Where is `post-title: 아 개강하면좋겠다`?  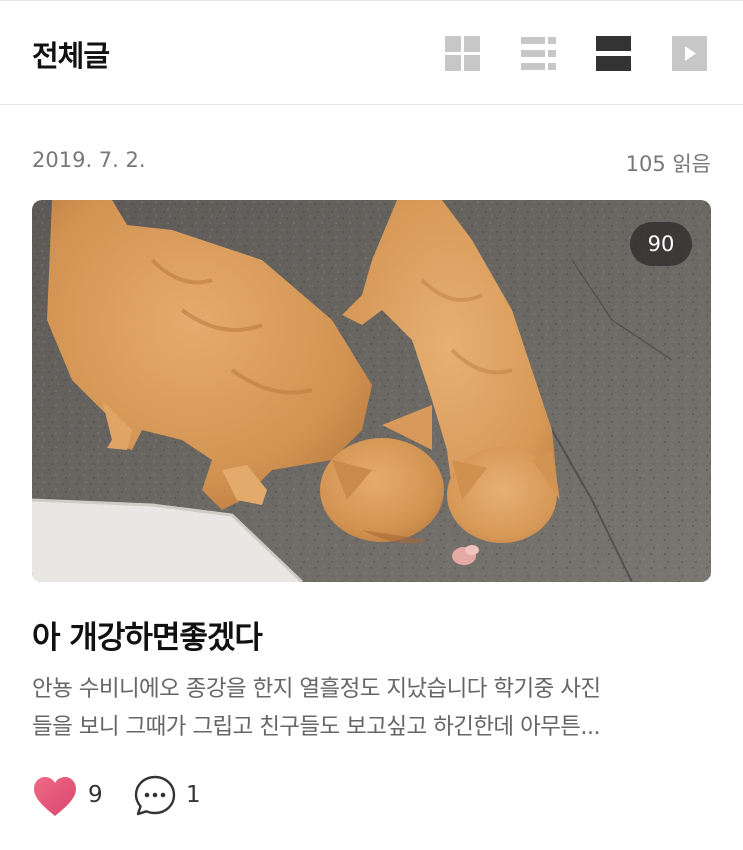
post-title: 아 개강하면좋겠다 is located at coordinates (147, 634).